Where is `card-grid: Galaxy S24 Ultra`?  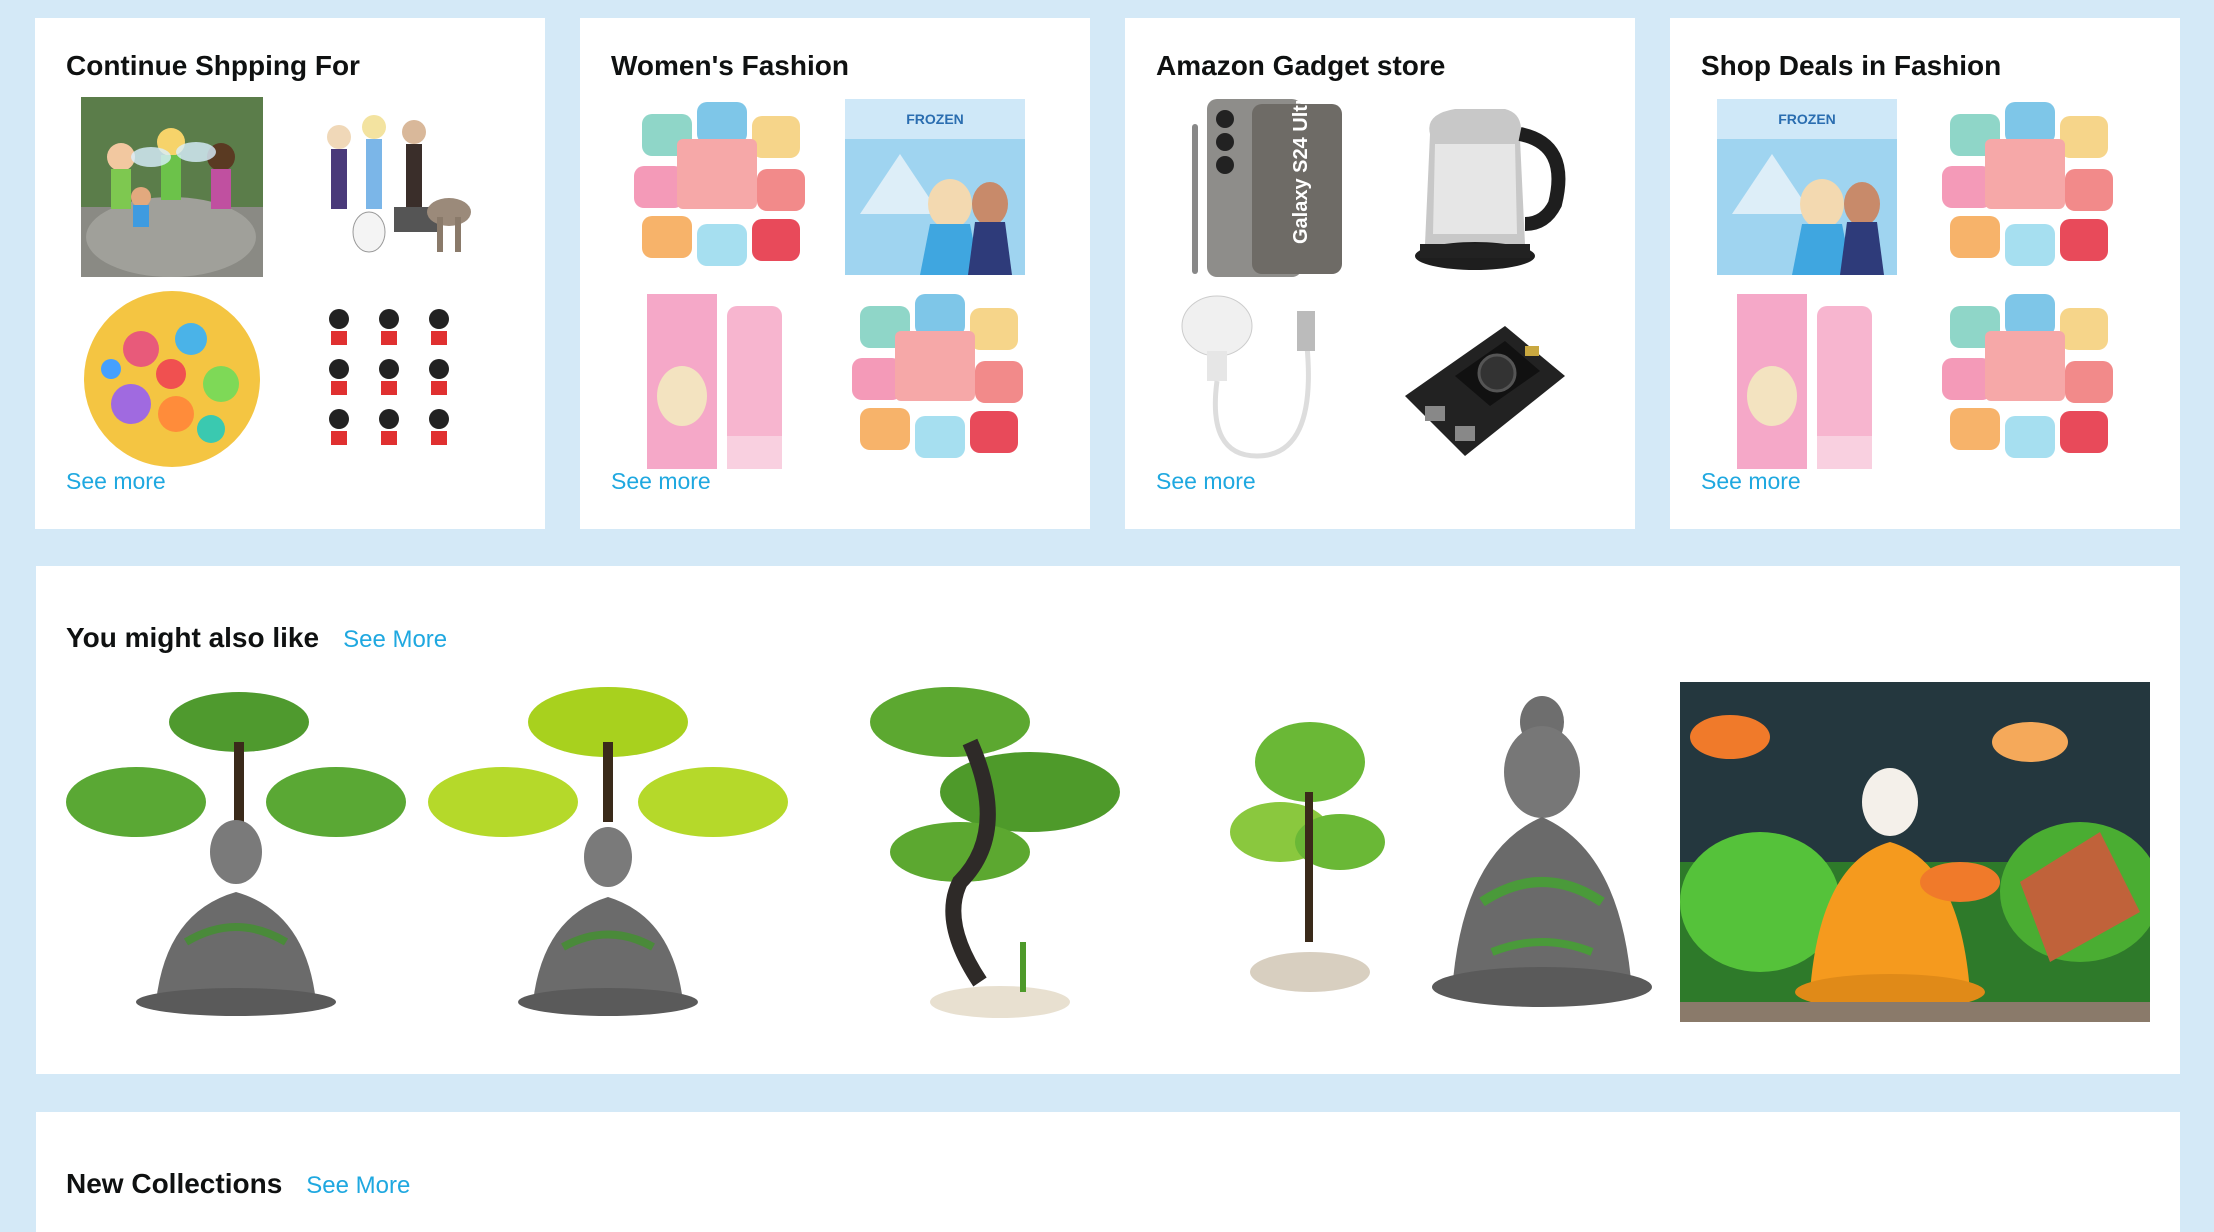
card-grid: Galaxy S24 Ultra is located at coordinates (1380, 283).